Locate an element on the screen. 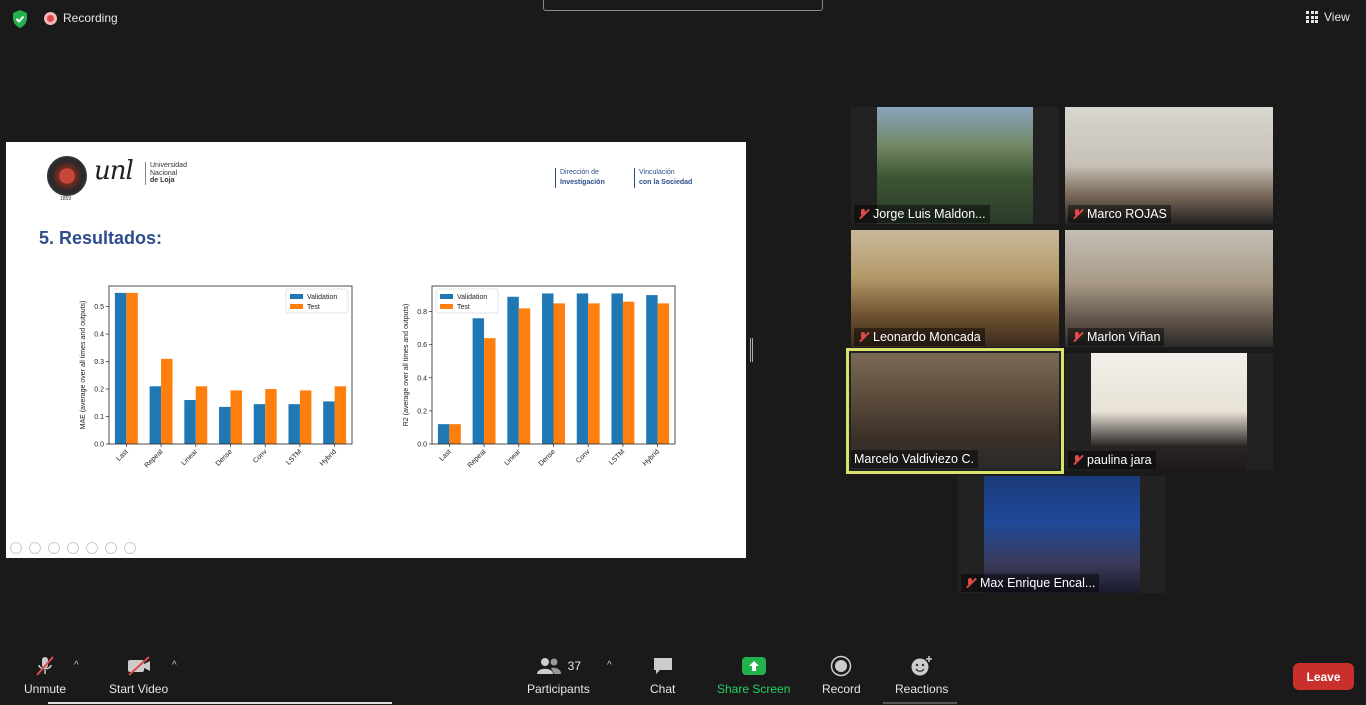 The width and height of the screenshot is (1366, 705). participants-options-caret-icon: ^ is located at coordinates (609, 665).